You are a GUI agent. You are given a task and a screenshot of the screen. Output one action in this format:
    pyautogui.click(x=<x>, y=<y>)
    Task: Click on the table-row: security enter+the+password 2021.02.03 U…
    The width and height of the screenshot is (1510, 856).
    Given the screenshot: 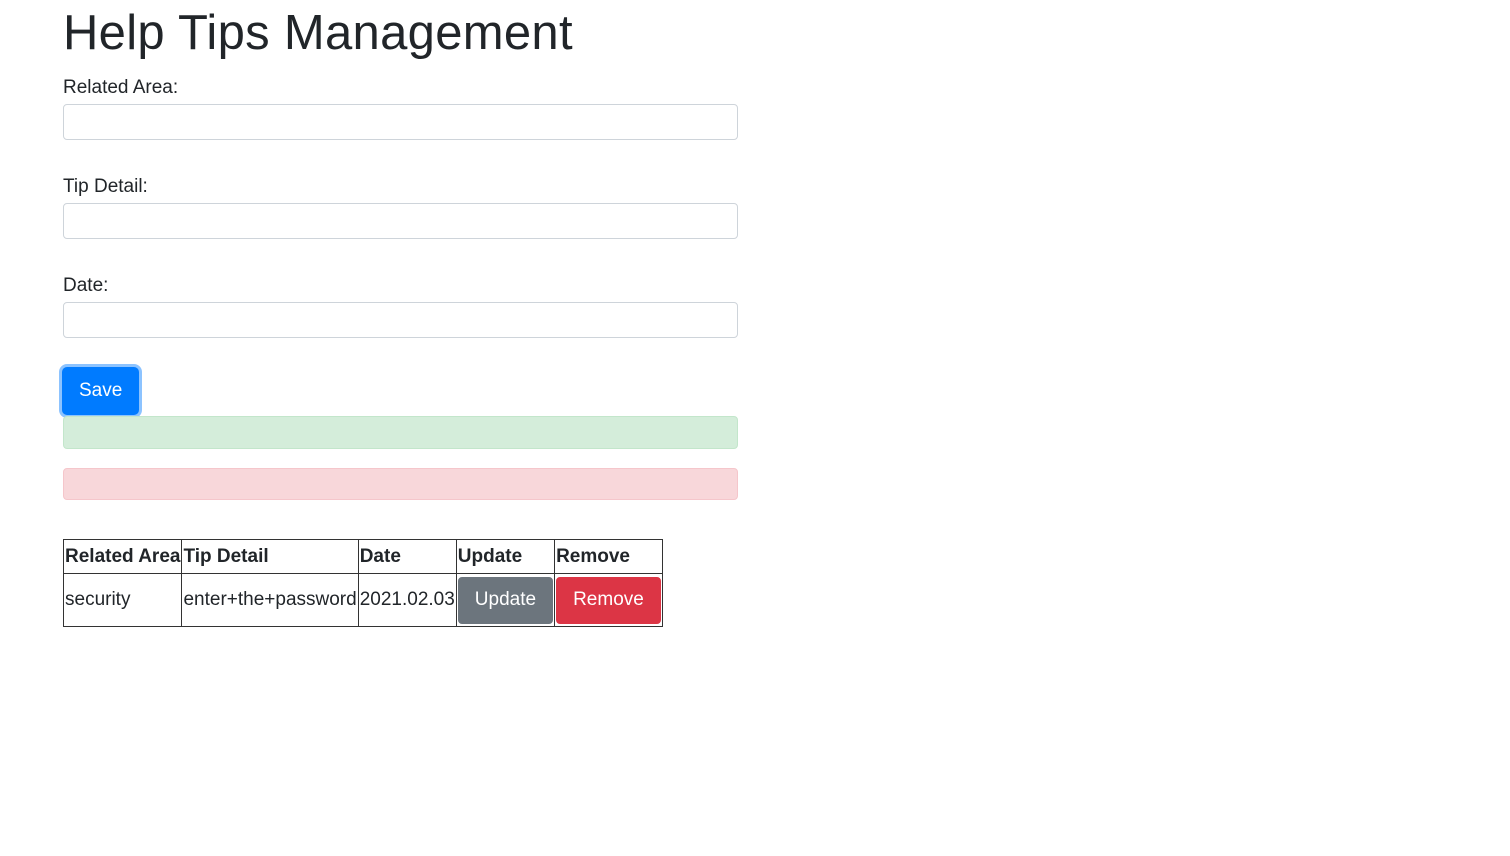 What is the action you would take?
    pyautogui.click(x=362, y=600)
    